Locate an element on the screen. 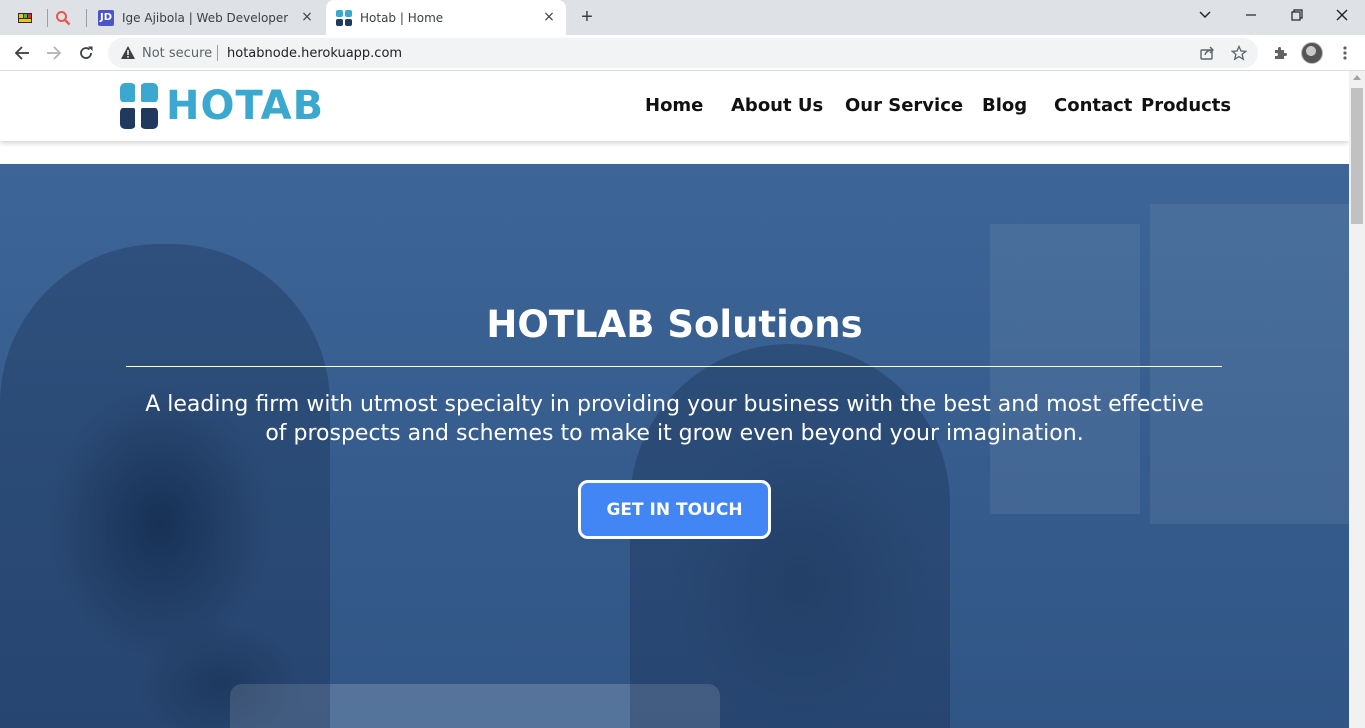 The height and width of the screenshot is (728, 1365). nav-home: Home is located at coordinates (674, 105).